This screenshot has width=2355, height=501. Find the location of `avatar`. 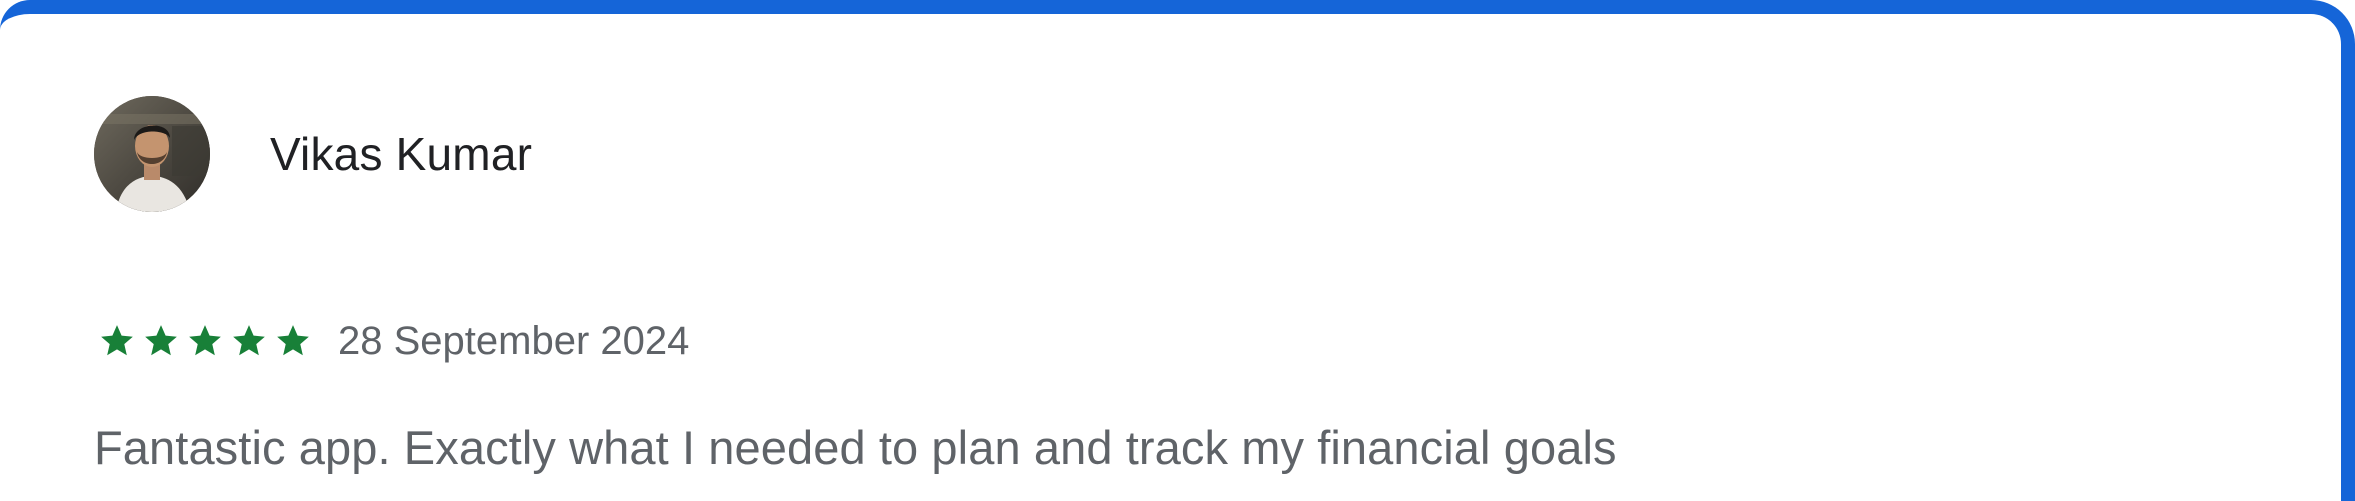

avatar is located at coordinates (152, 154).